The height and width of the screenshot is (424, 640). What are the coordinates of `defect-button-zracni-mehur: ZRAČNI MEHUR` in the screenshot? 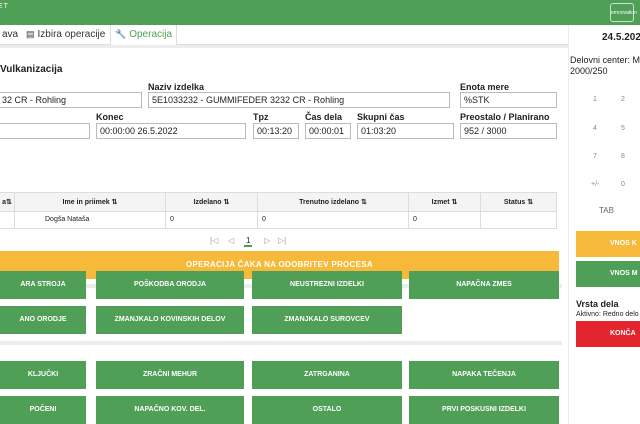 It's located at (170, 375).